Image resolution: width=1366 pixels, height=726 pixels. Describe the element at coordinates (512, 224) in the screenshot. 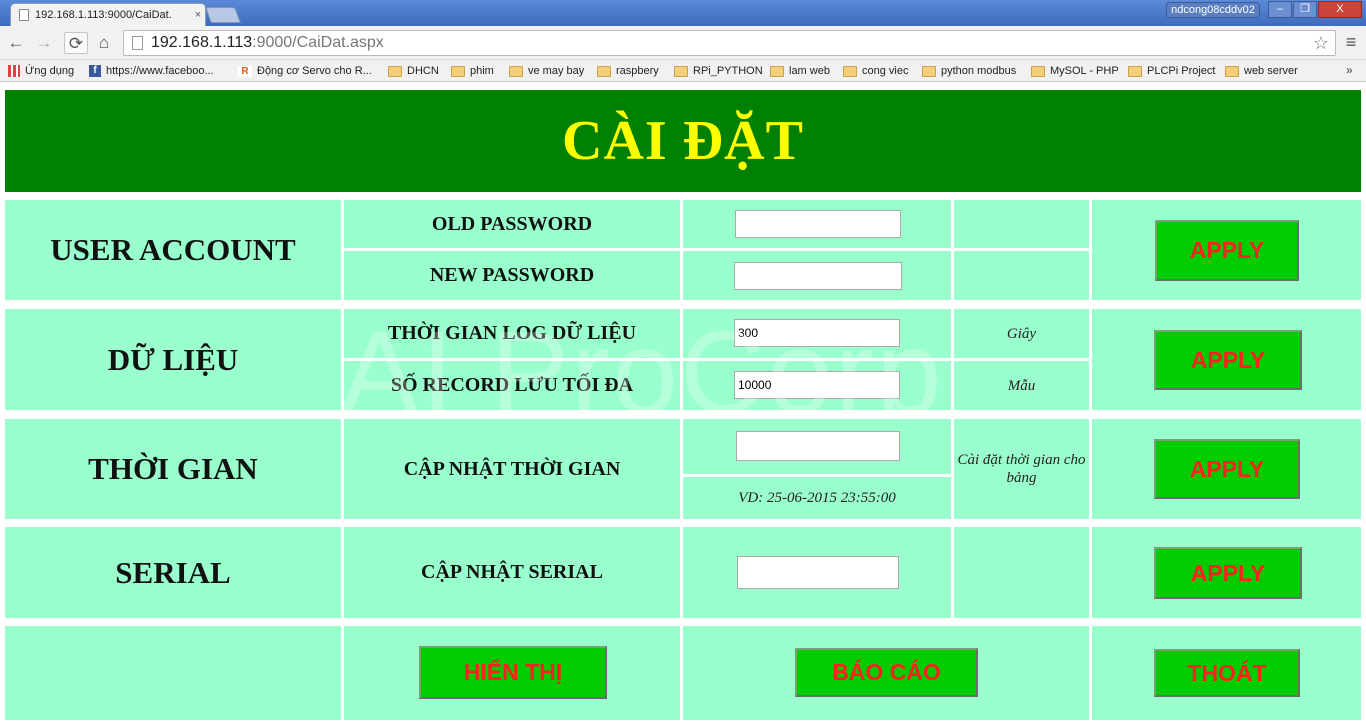

I see `old-password-label: OLD PASSWORD` at that location.